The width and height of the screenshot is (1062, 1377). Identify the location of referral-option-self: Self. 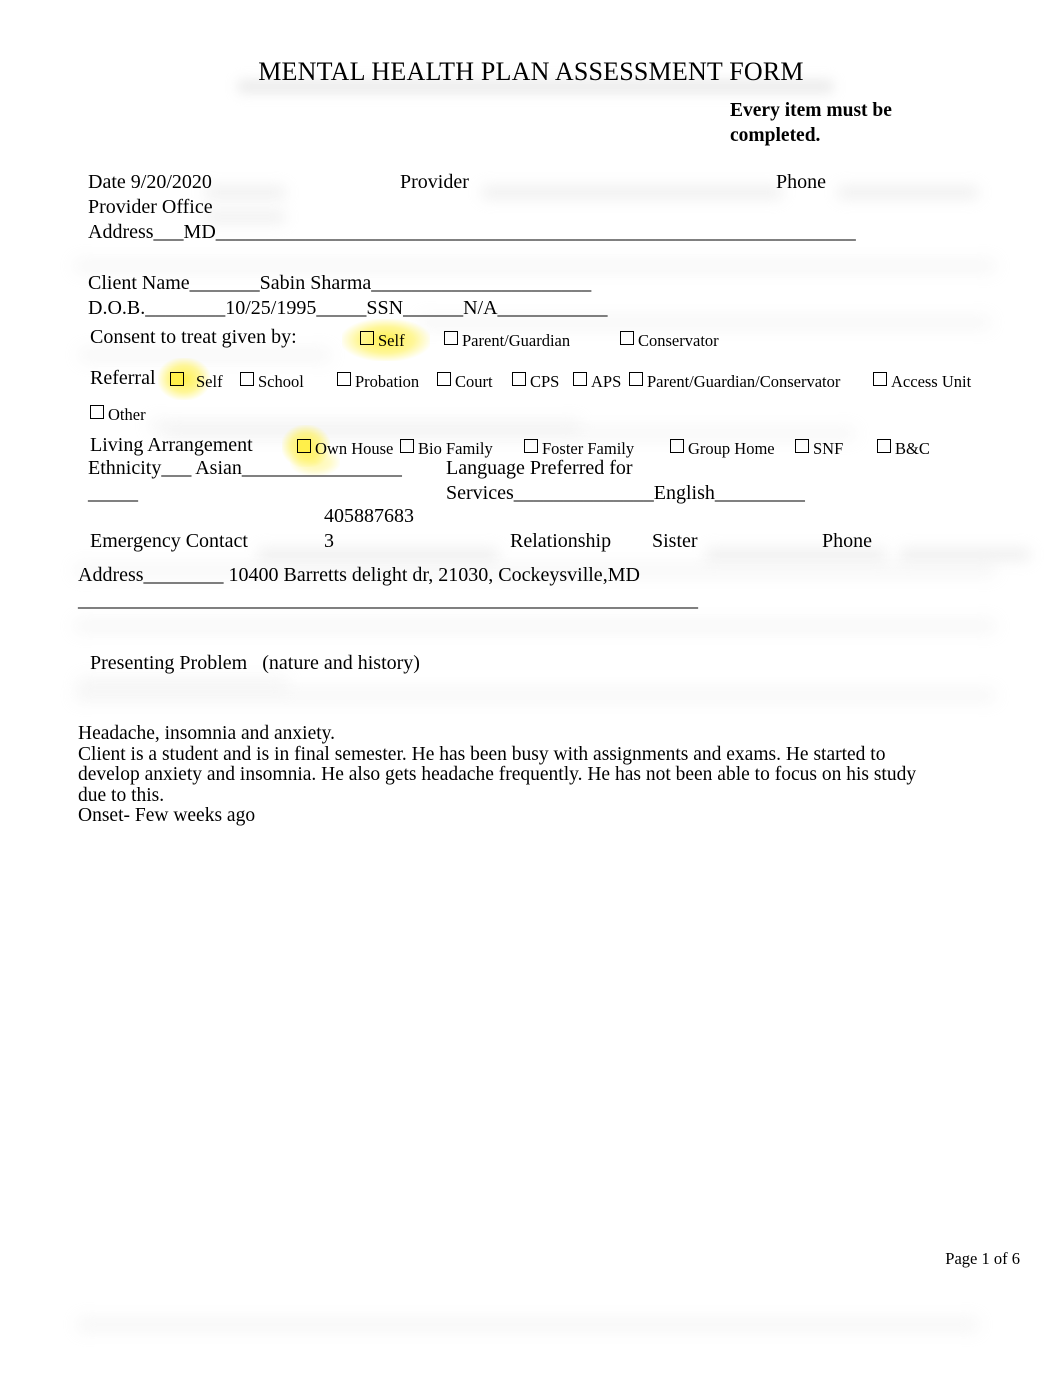
(196, 381).